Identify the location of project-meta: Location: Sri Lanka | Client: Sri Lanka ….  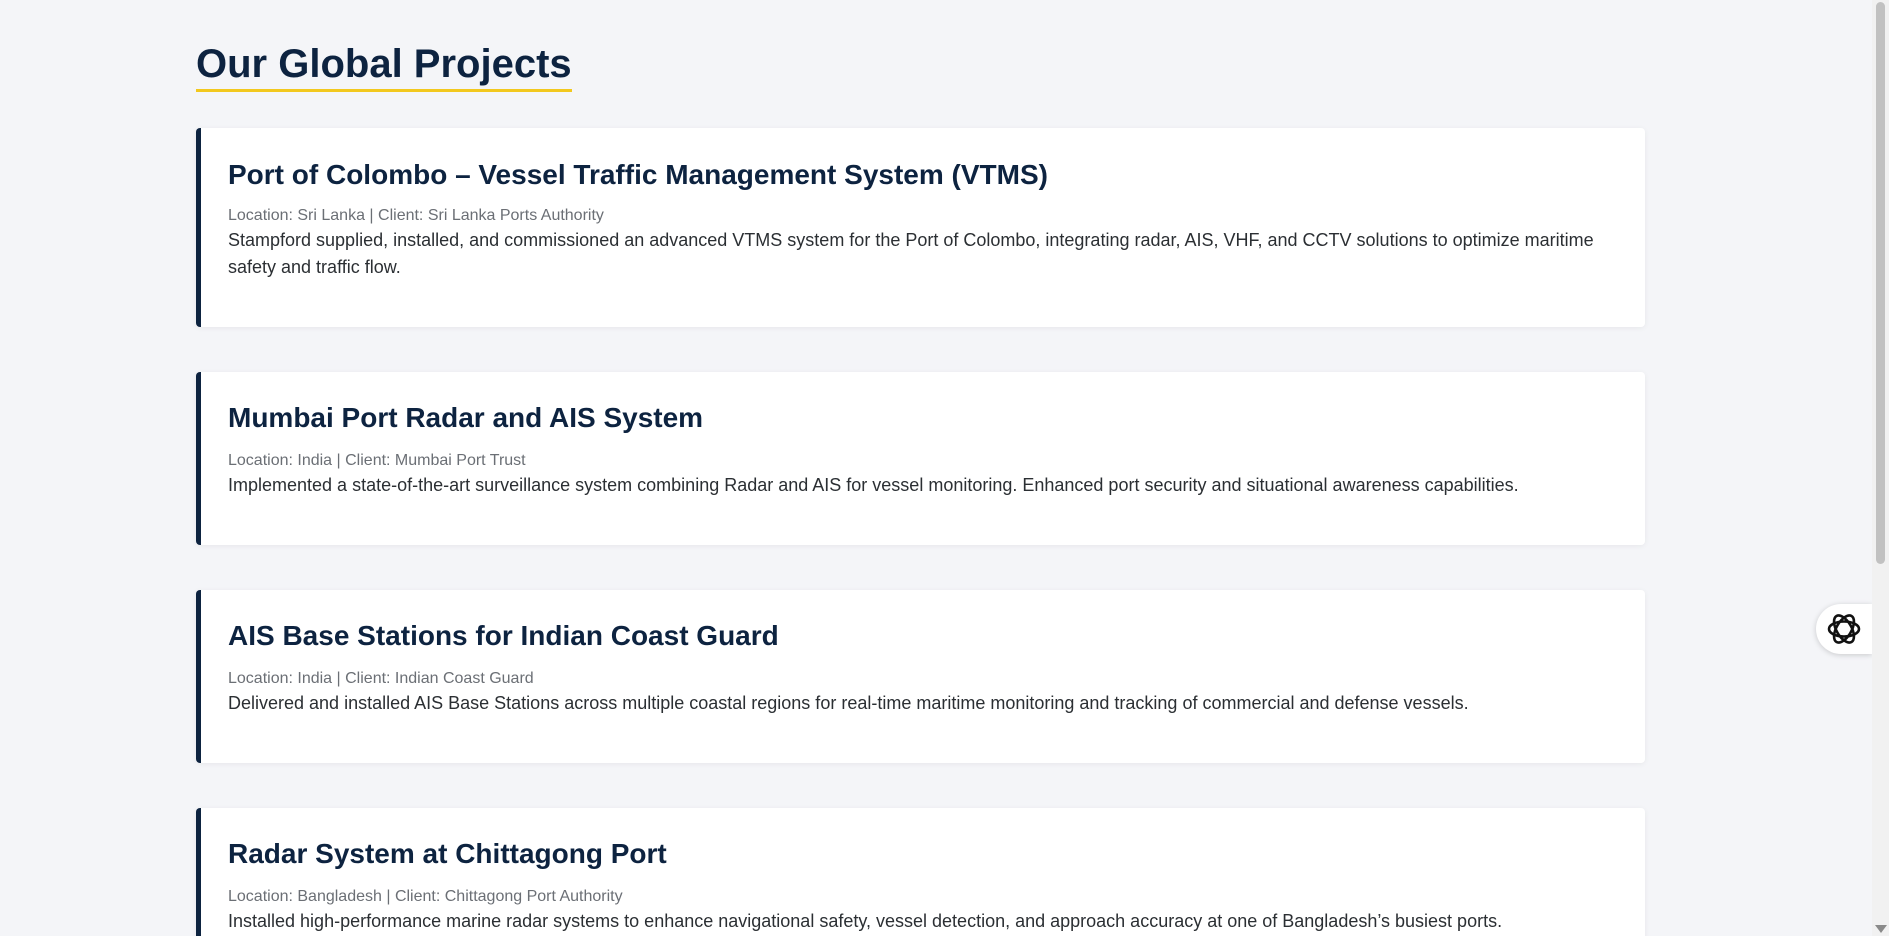
(416, 215).